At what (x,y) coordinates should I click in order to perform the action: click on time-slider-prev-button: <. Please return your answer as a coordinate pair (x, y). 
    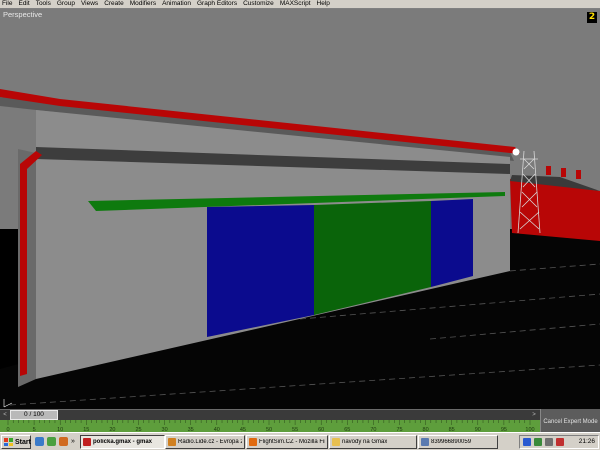
    Looking at the image, I should click on (5, 415).